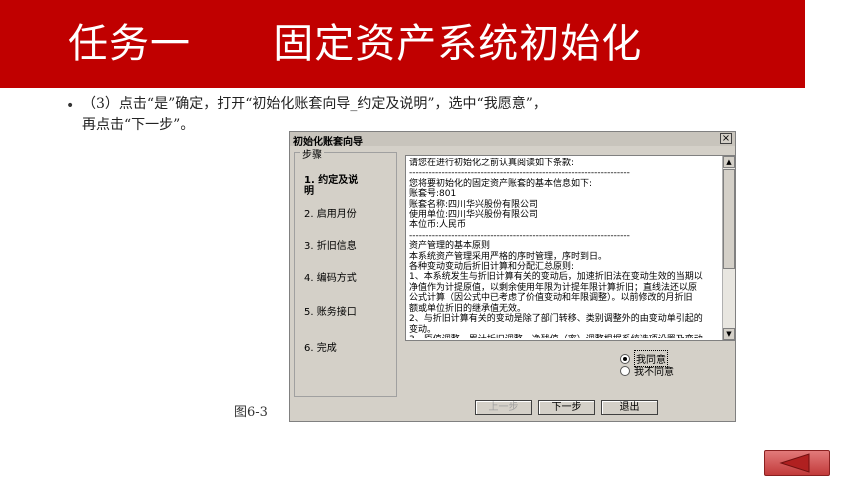  I want to click on exit-button: 退出, so click(629, 407).